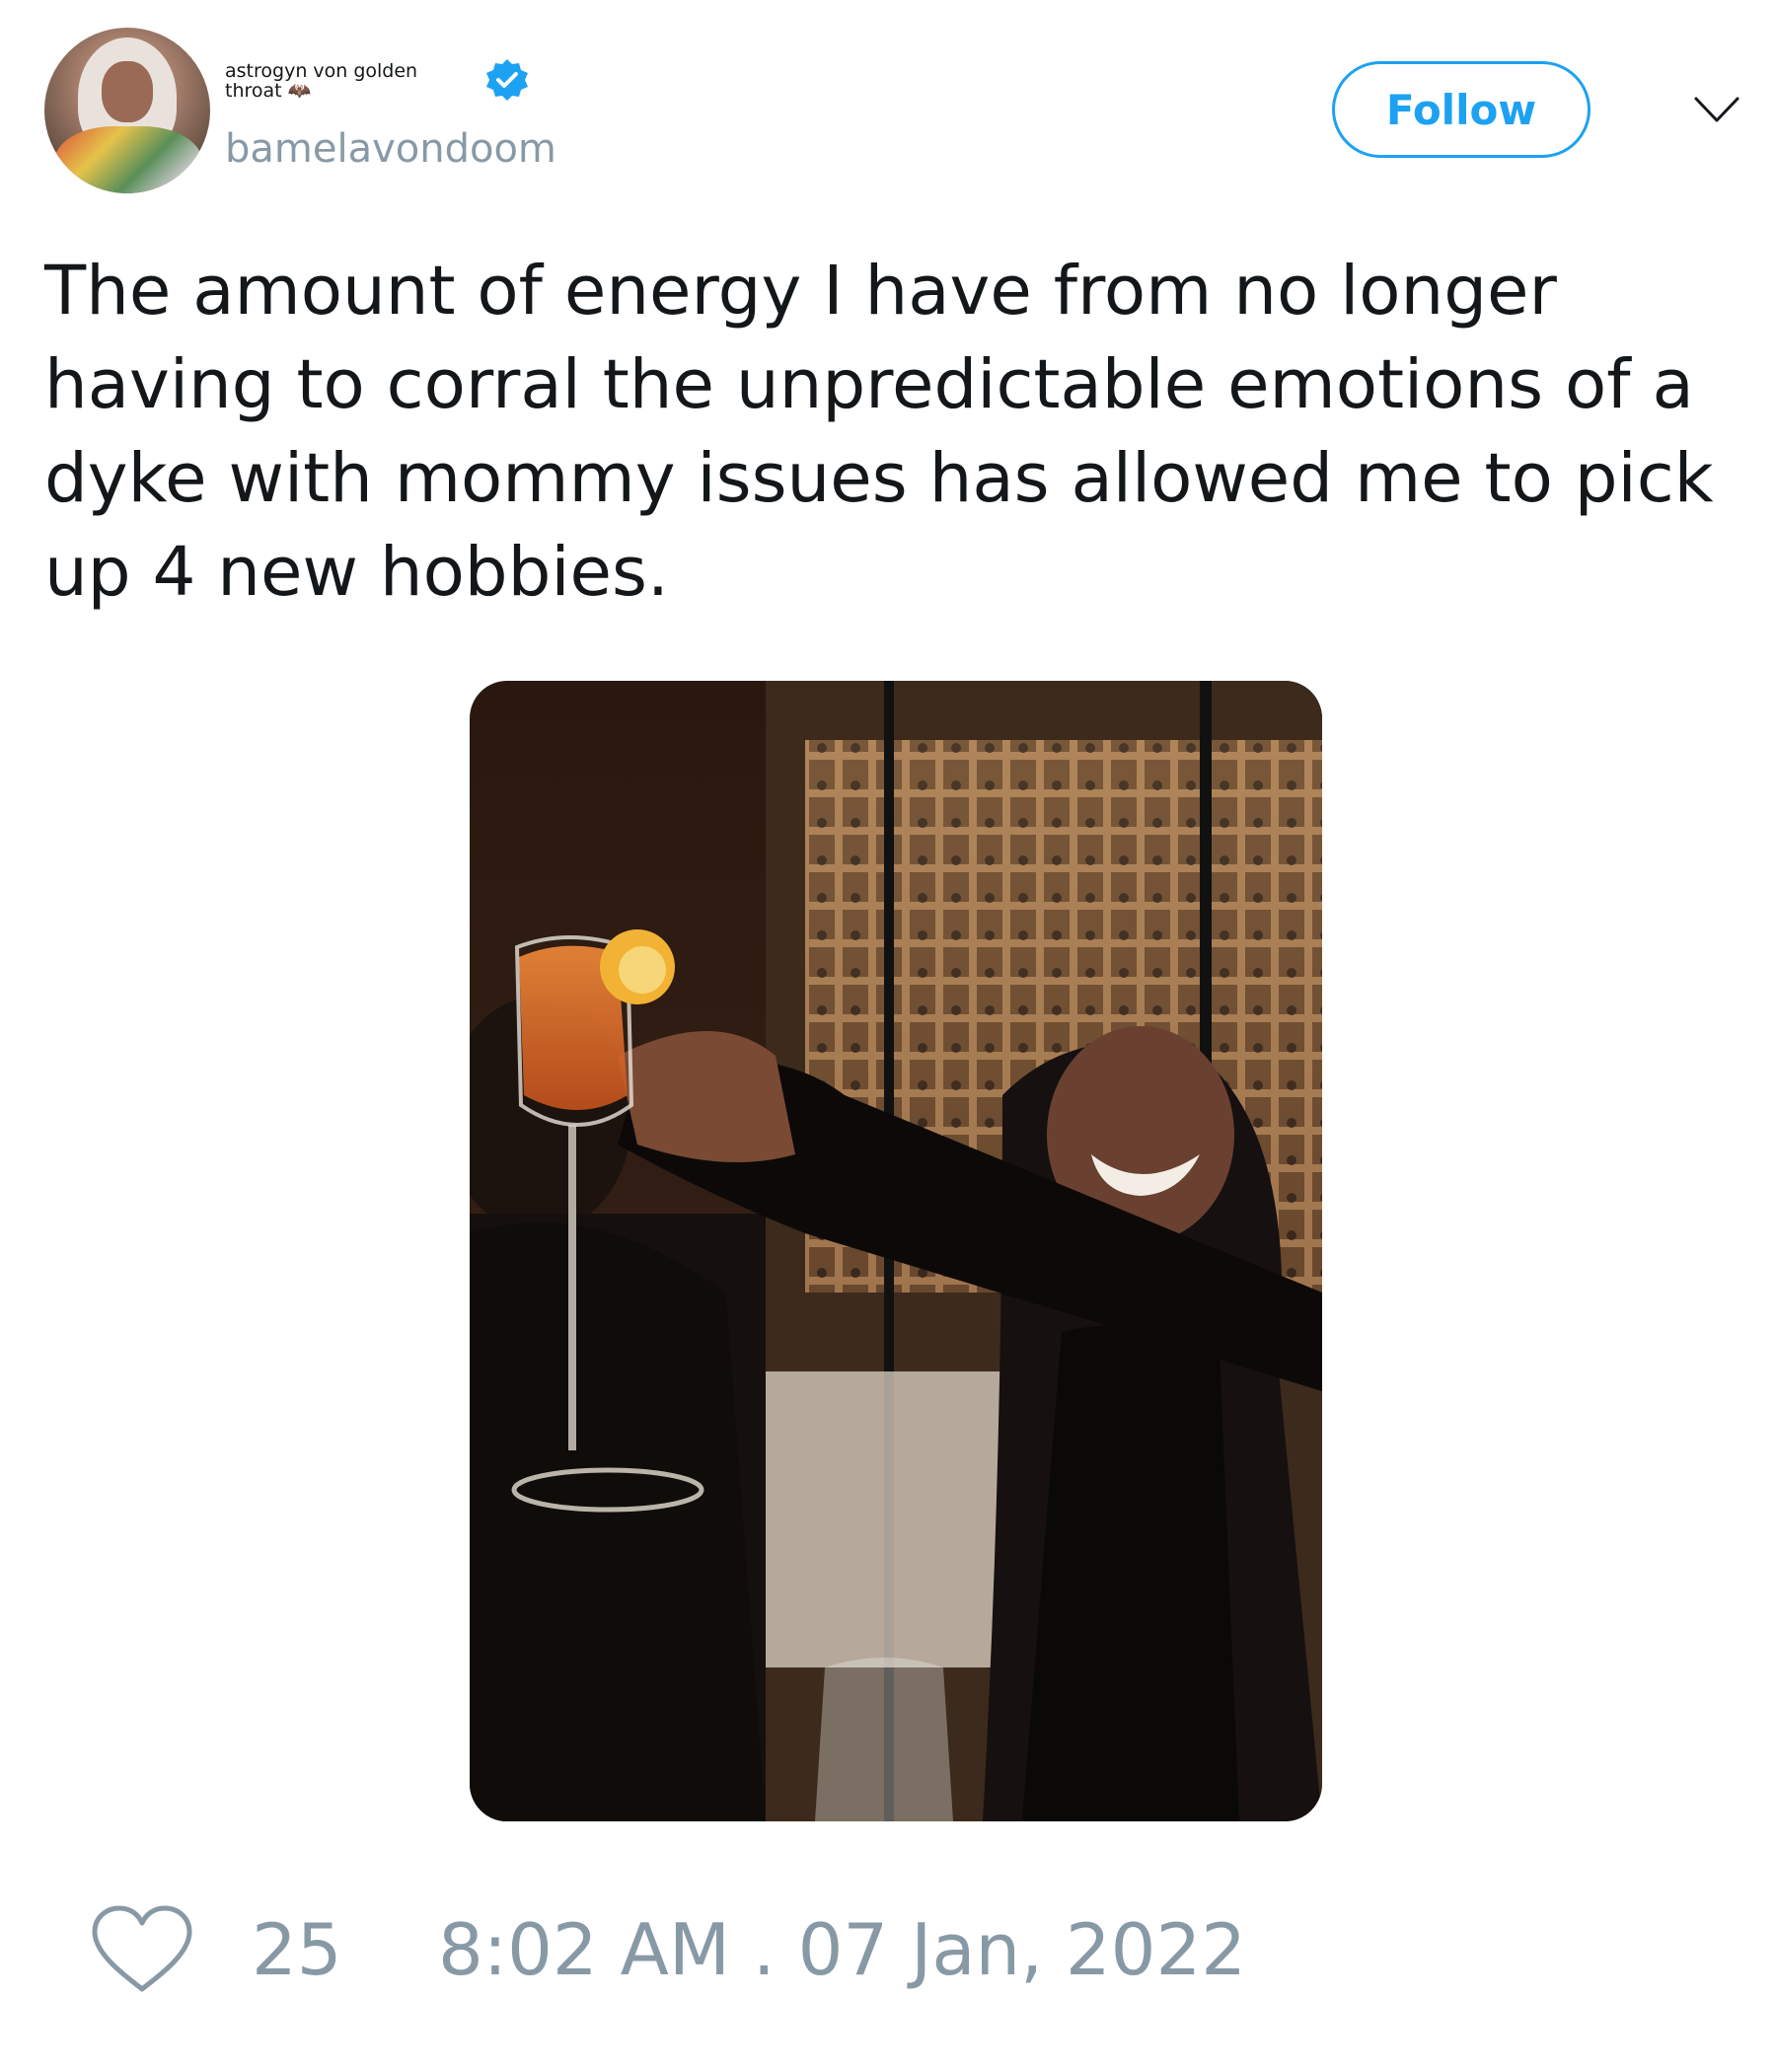  Describe the element at coordinates (128, 160) in the screenshot. I see `avatar-outfit` at that location.